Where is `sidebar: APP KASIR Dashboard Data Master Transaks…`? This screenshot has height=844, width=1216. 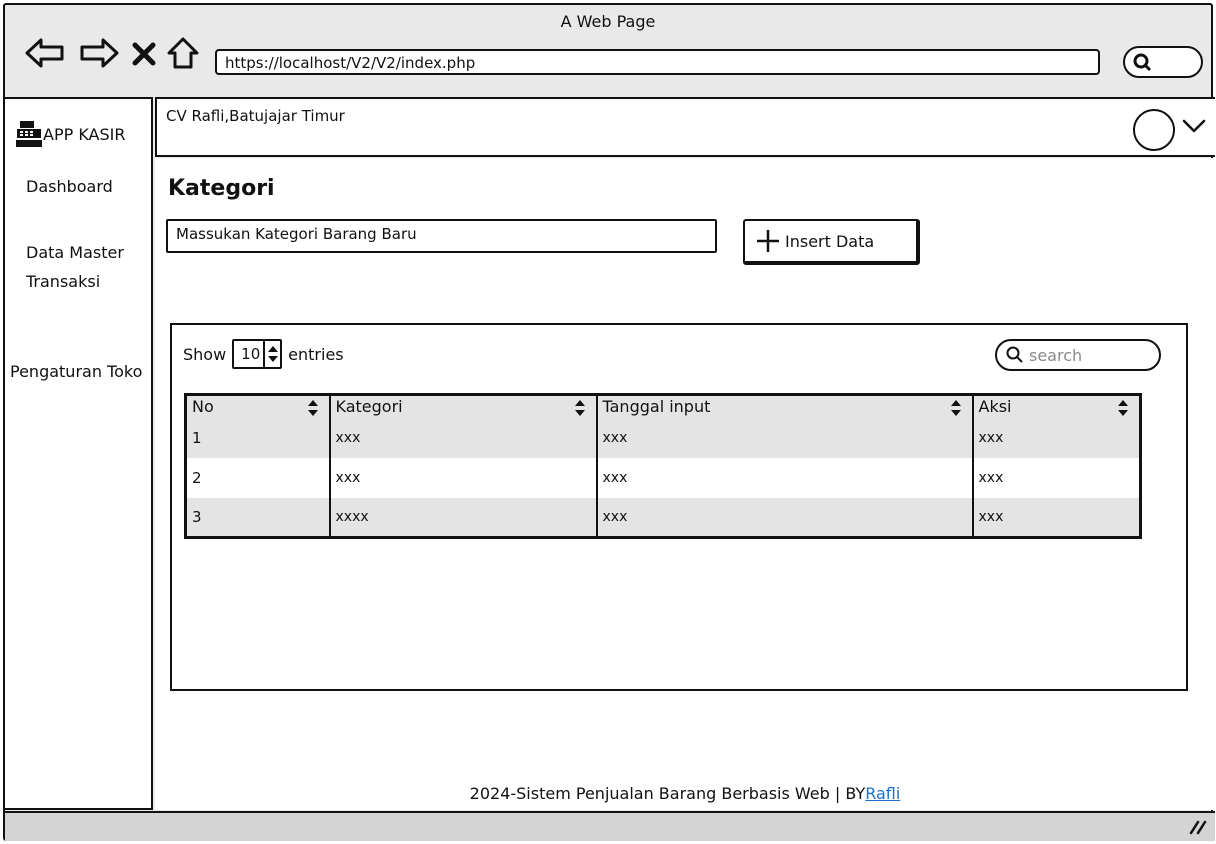 sidebar: APP KASIR Dashboard Data Master Transaks… is located at coordinates (79, 453).